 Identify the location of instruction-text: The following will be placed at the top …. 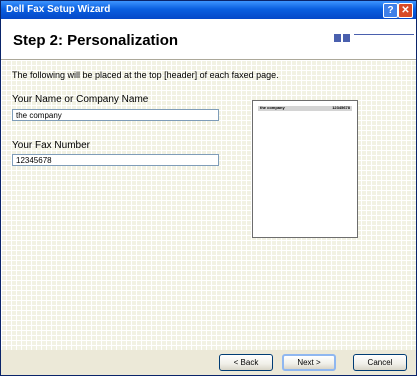
(145, 75).